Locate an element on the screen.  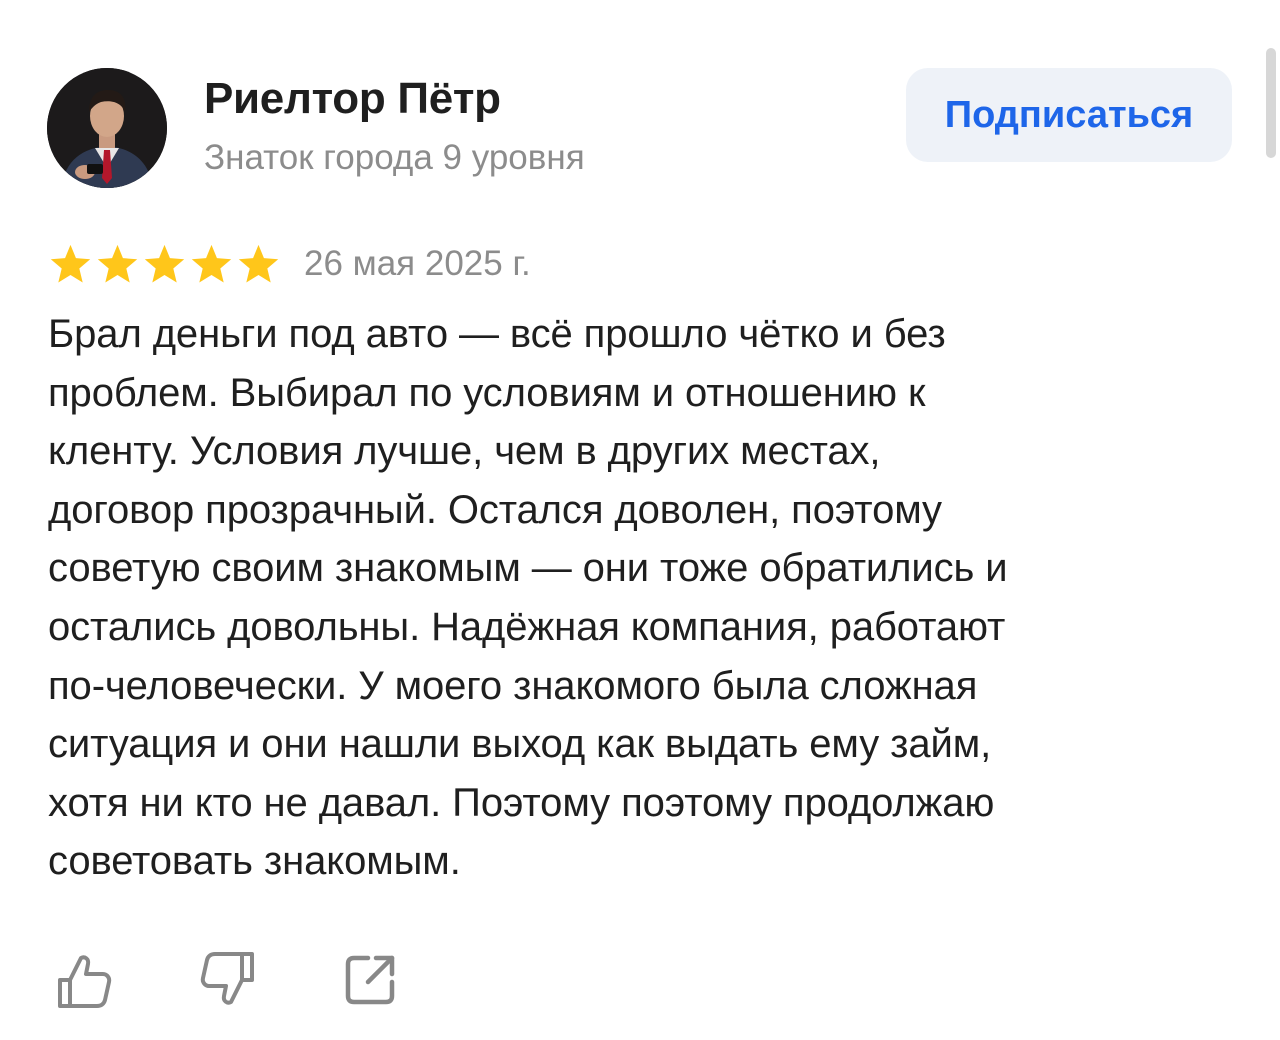
avatar is located at coordinates (107, 128).